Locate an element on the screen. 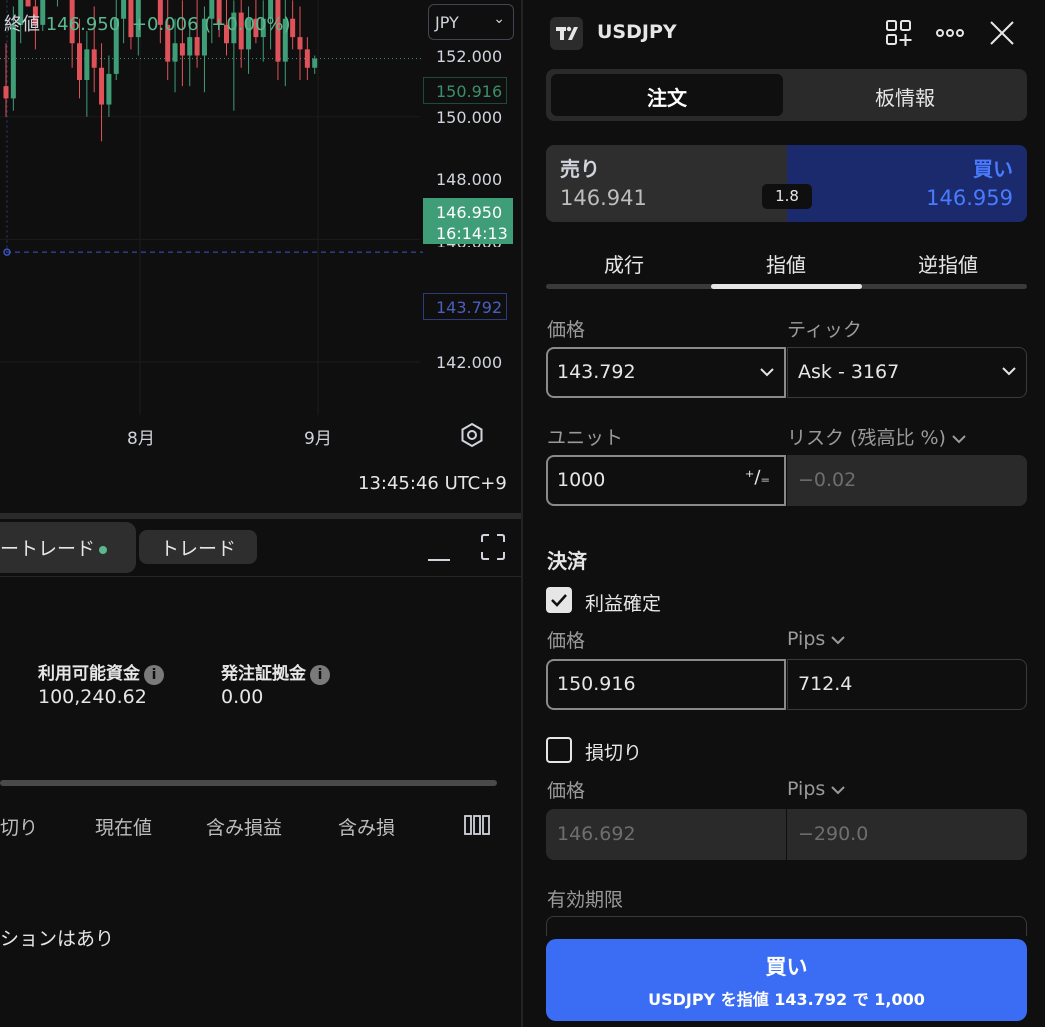 Image resolution: width=1045 pixels, height=1027 pixels. units-label: ユニット is located at coordinates (585, 438).